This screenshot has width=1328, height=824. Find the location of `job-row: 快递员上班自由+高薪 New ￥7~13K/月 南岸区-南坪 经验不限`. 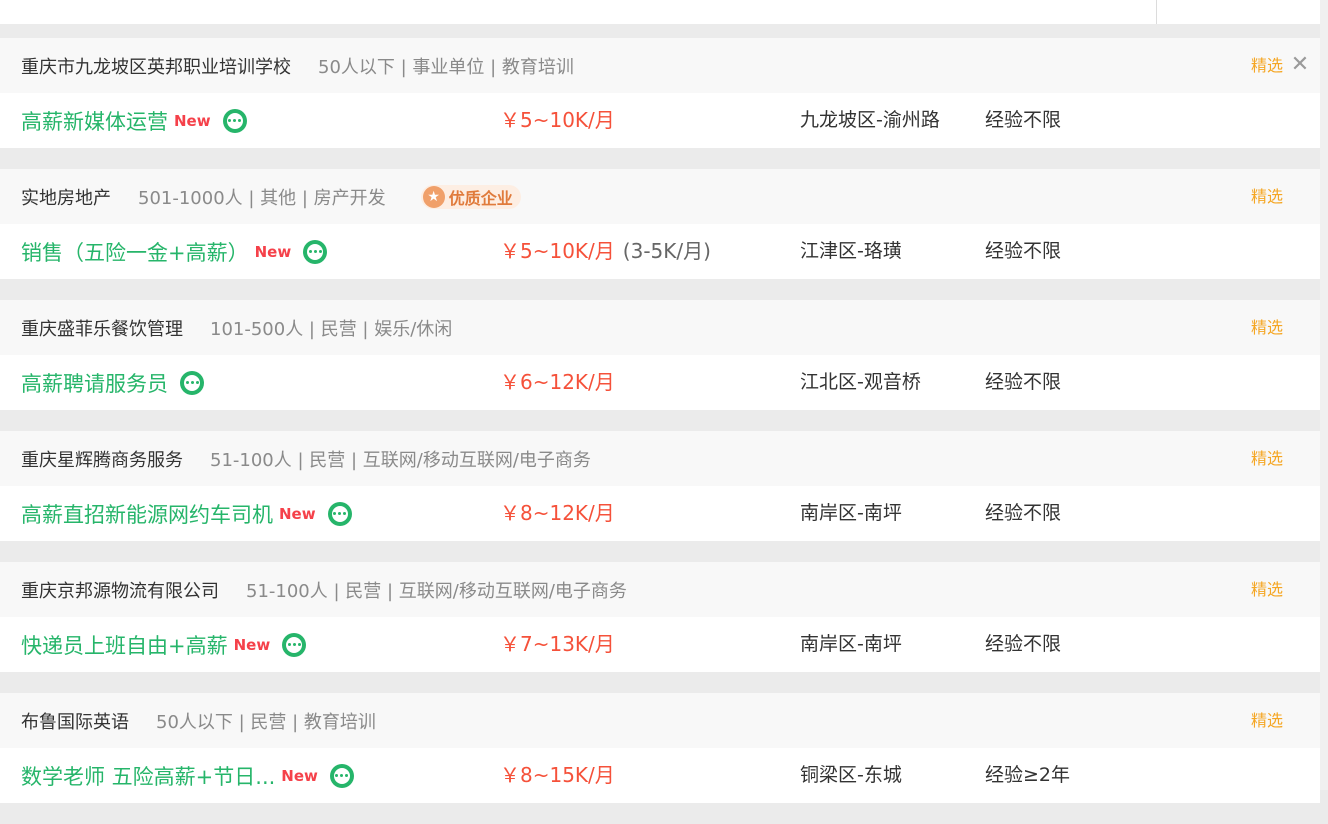

job-row: 快递员上班自由+高薪 New ￥7~13K/月 南岸区-南坪 经验不限 is located at coordinates (660, 644).